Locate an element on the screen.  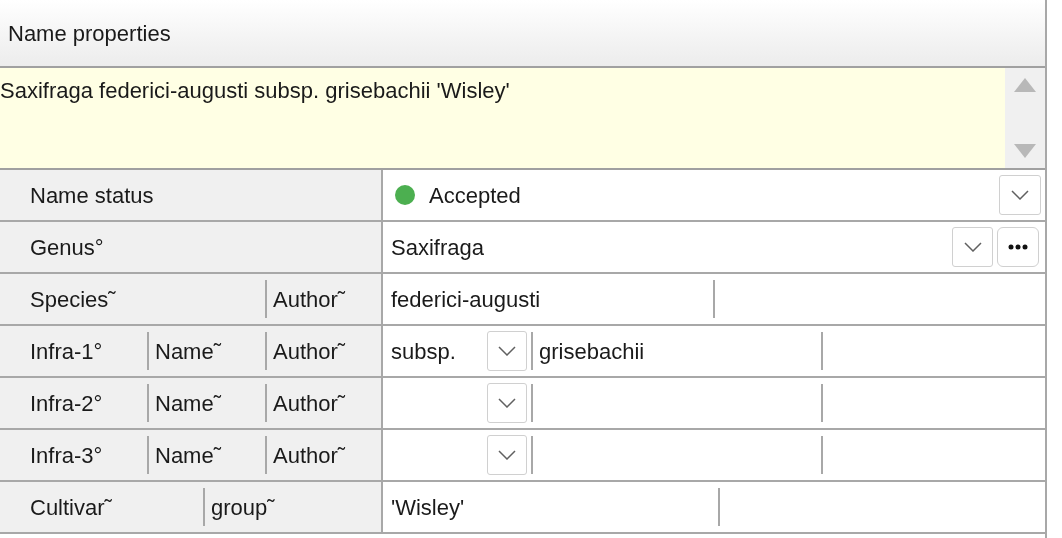
cultivar-field: 'Wisley' is located at coordinates (550, 507).